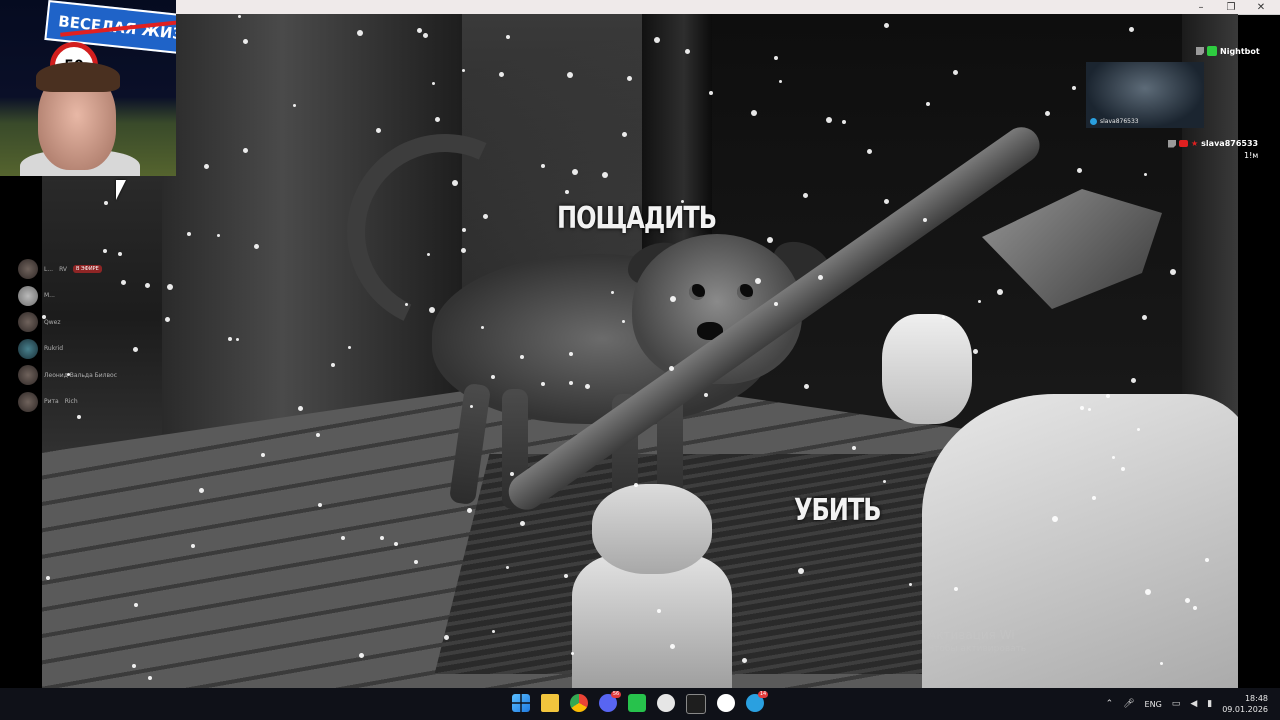 This screenshot has width=1280, height=720. What do you see at coordinates (666, 703) in the screenshot?
I see `github-icon` at bounding box center [666, 703].